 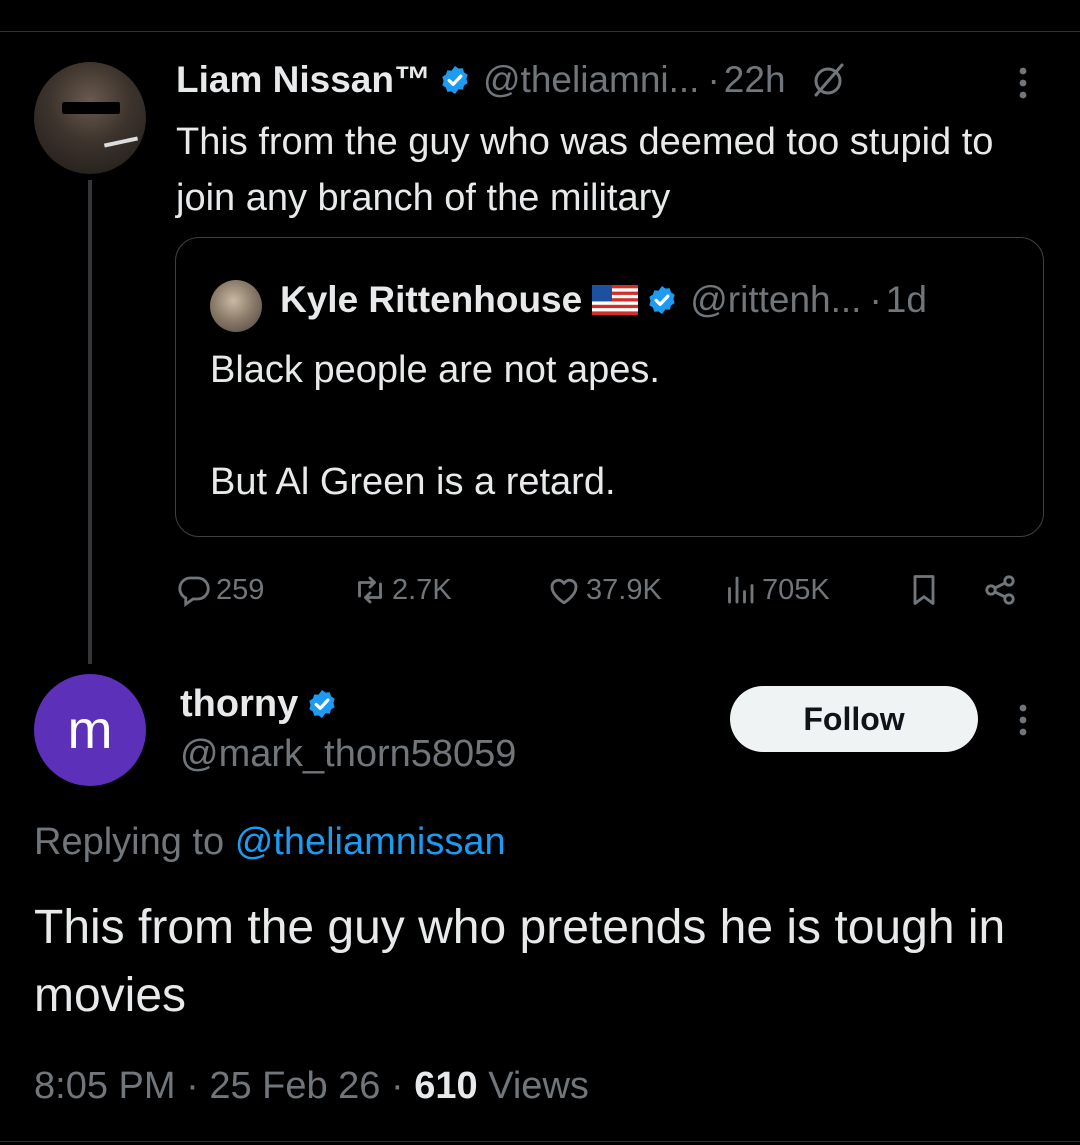 What do you see at coordinates (121, 142) in the screenshot?
I see `avatar-cigarette` at bounding box center [121, 142].